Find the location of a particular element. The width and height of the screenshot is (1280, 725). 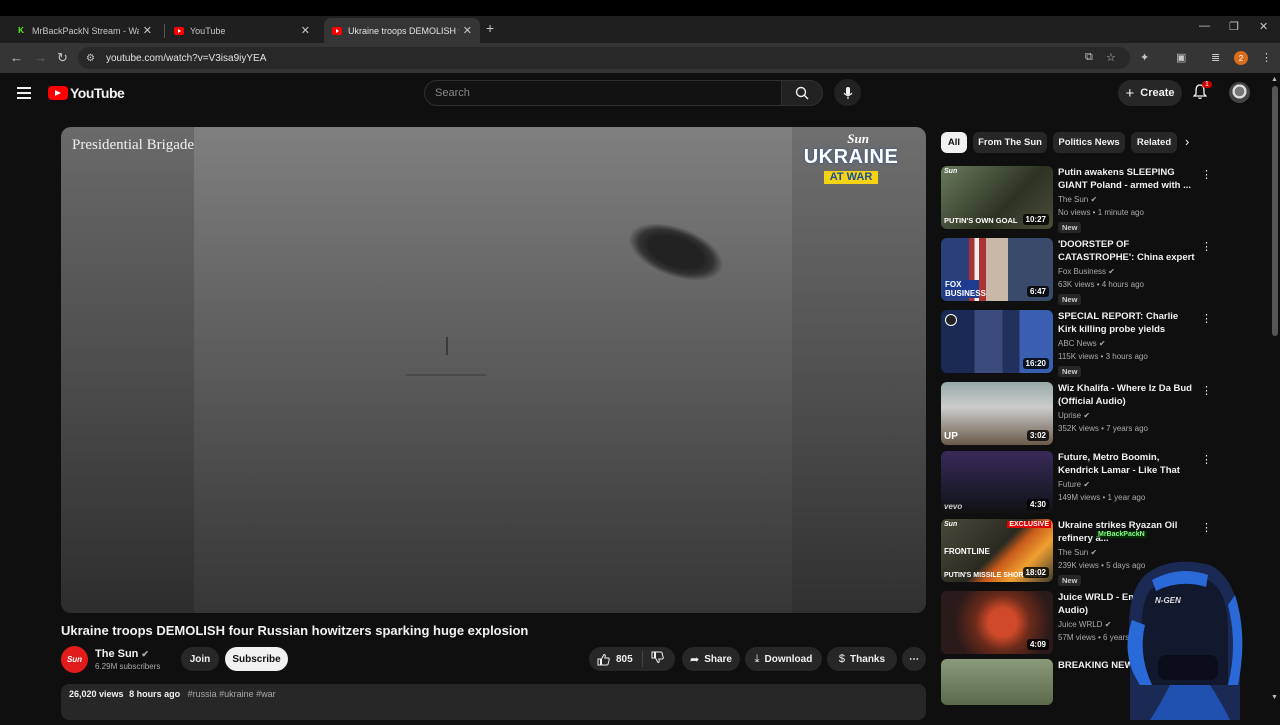

more-dots-icon: ⋯ is located at coordinates (914, 659).